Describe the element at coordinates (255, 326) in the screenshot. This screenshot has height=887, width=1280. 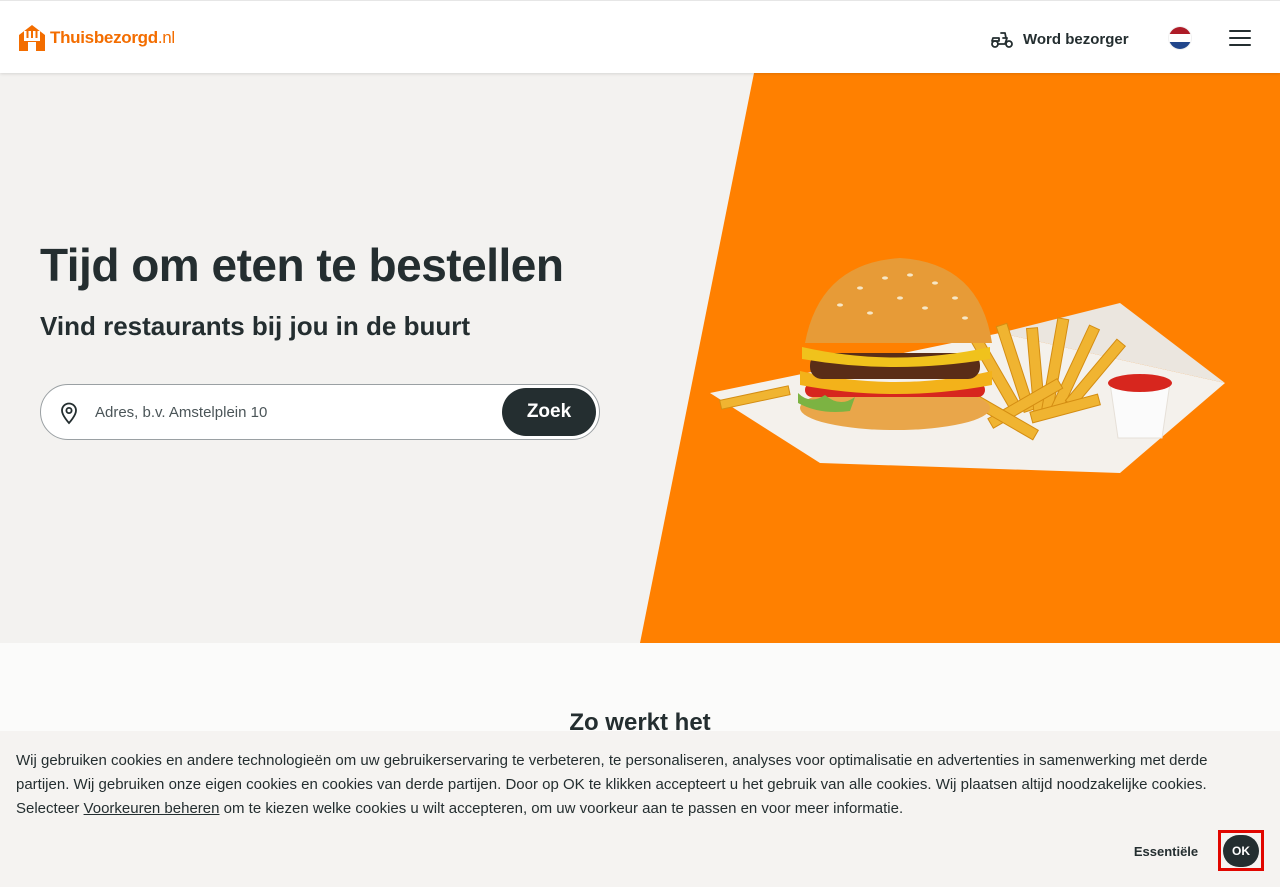
I see `hero-subtitle: Vind restaurants bij jou in de buurt` at that location.